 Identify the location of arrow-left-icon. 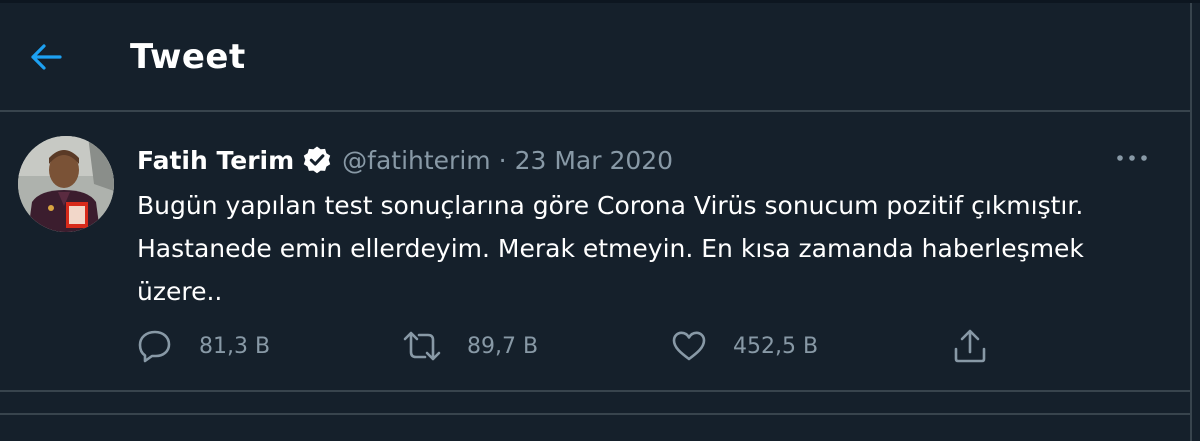
(46, 57).